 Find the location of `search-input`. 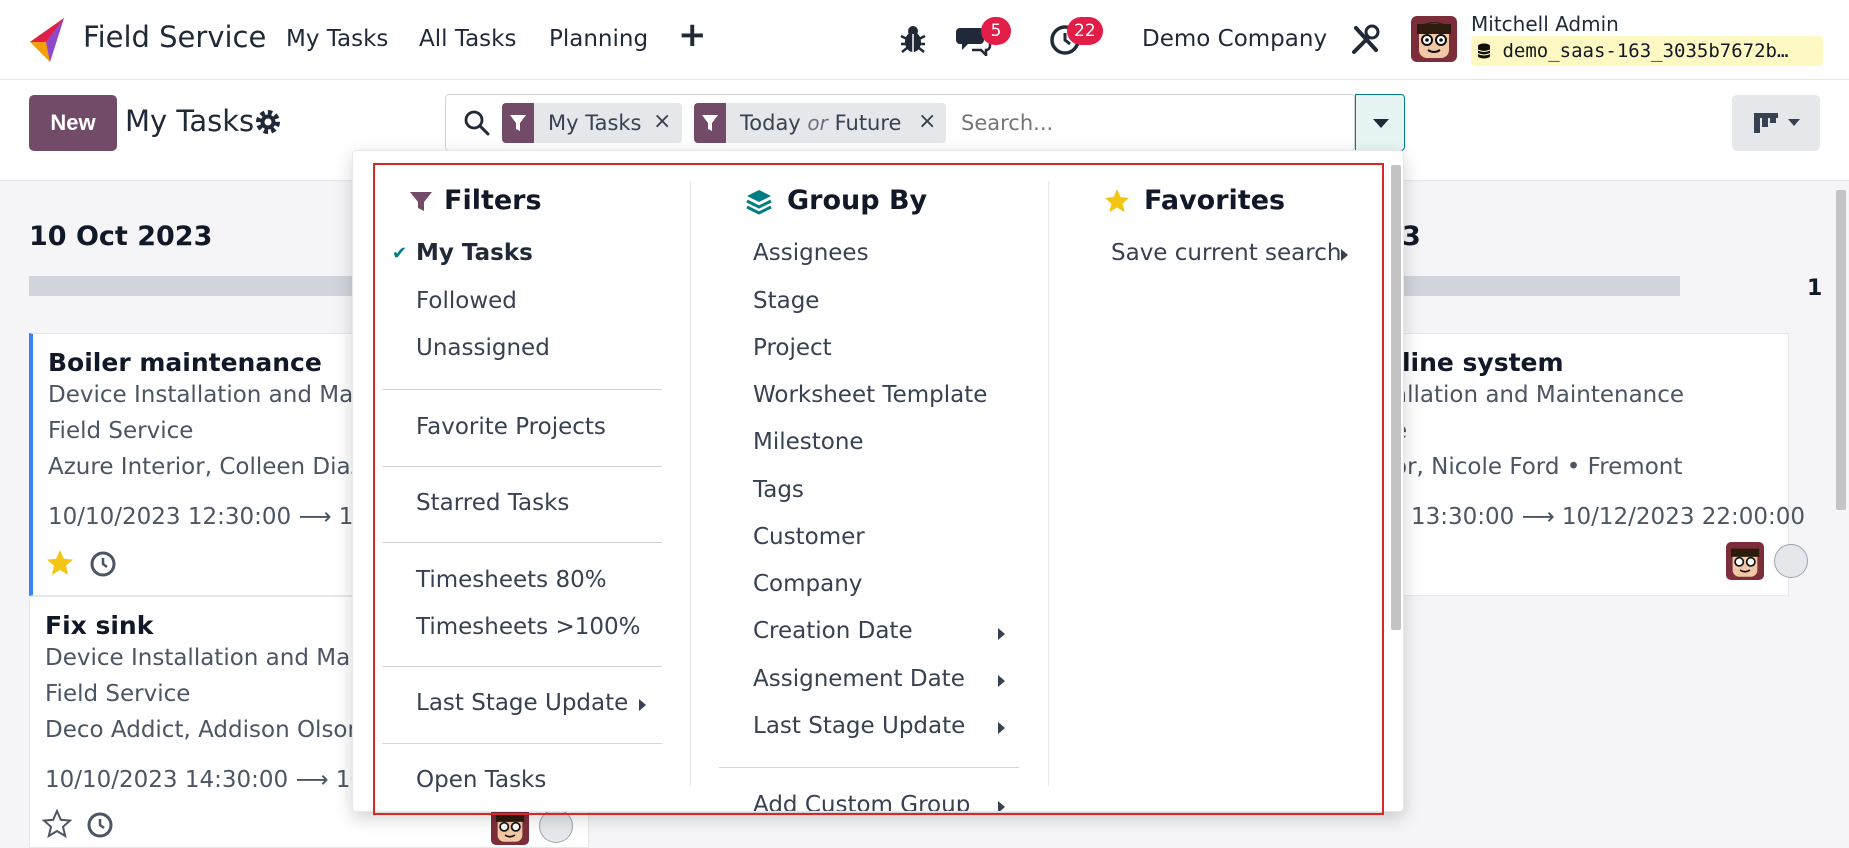

search-input is located at coordinates (1151, 123).